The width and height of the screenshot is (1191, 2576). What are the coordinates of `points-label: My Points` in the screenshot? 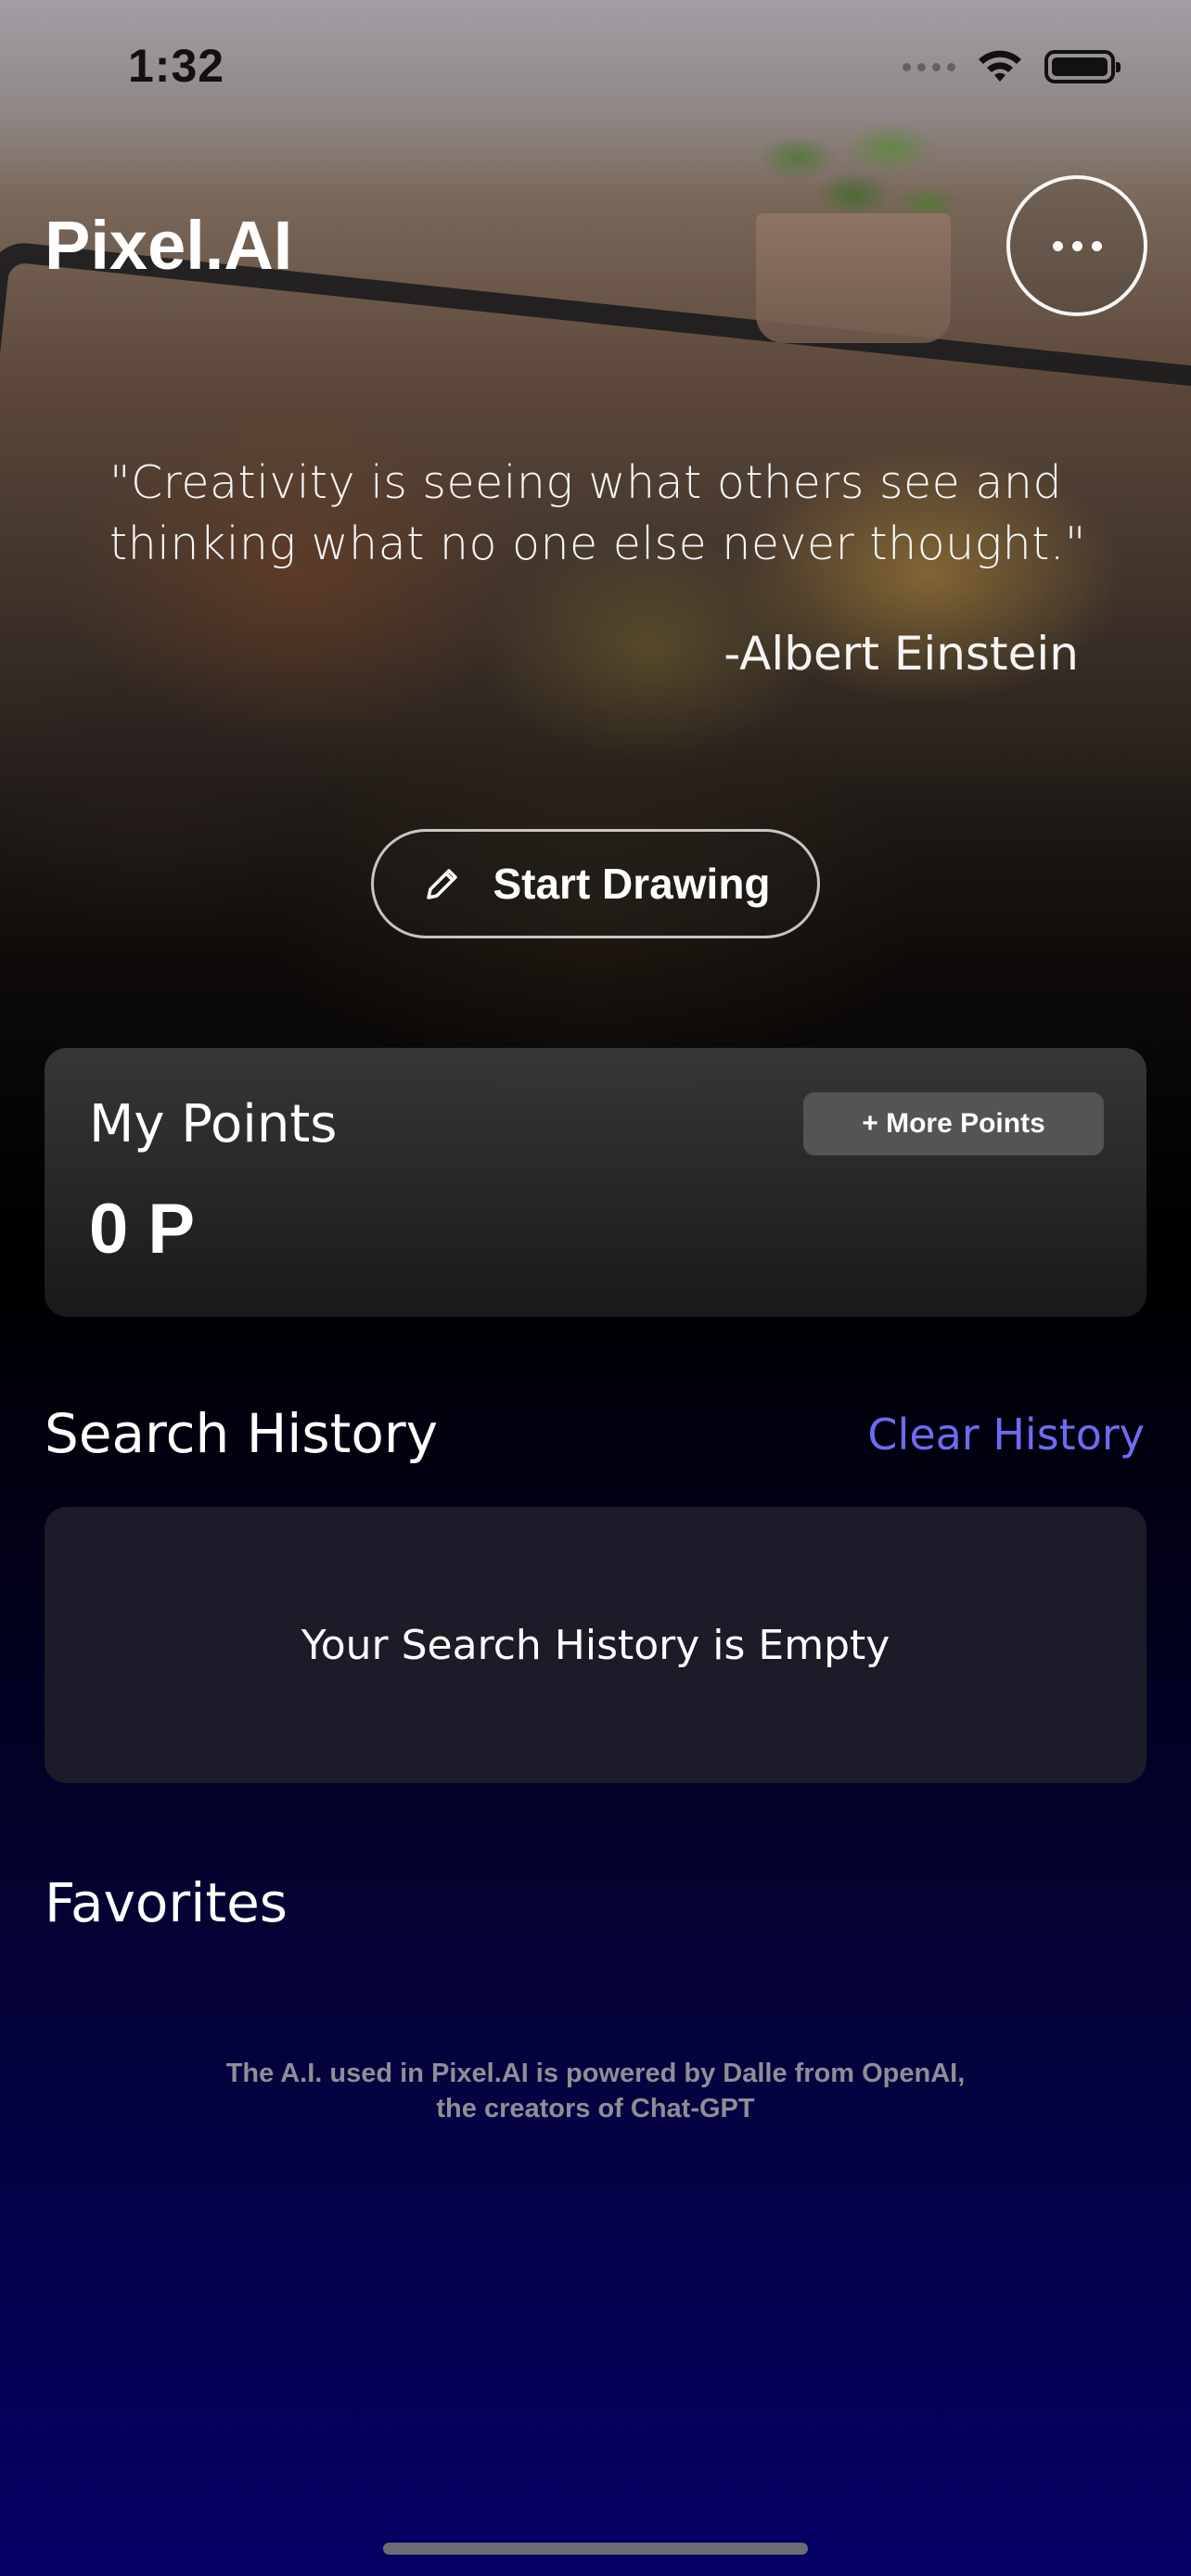 It's located at (213, 1124).